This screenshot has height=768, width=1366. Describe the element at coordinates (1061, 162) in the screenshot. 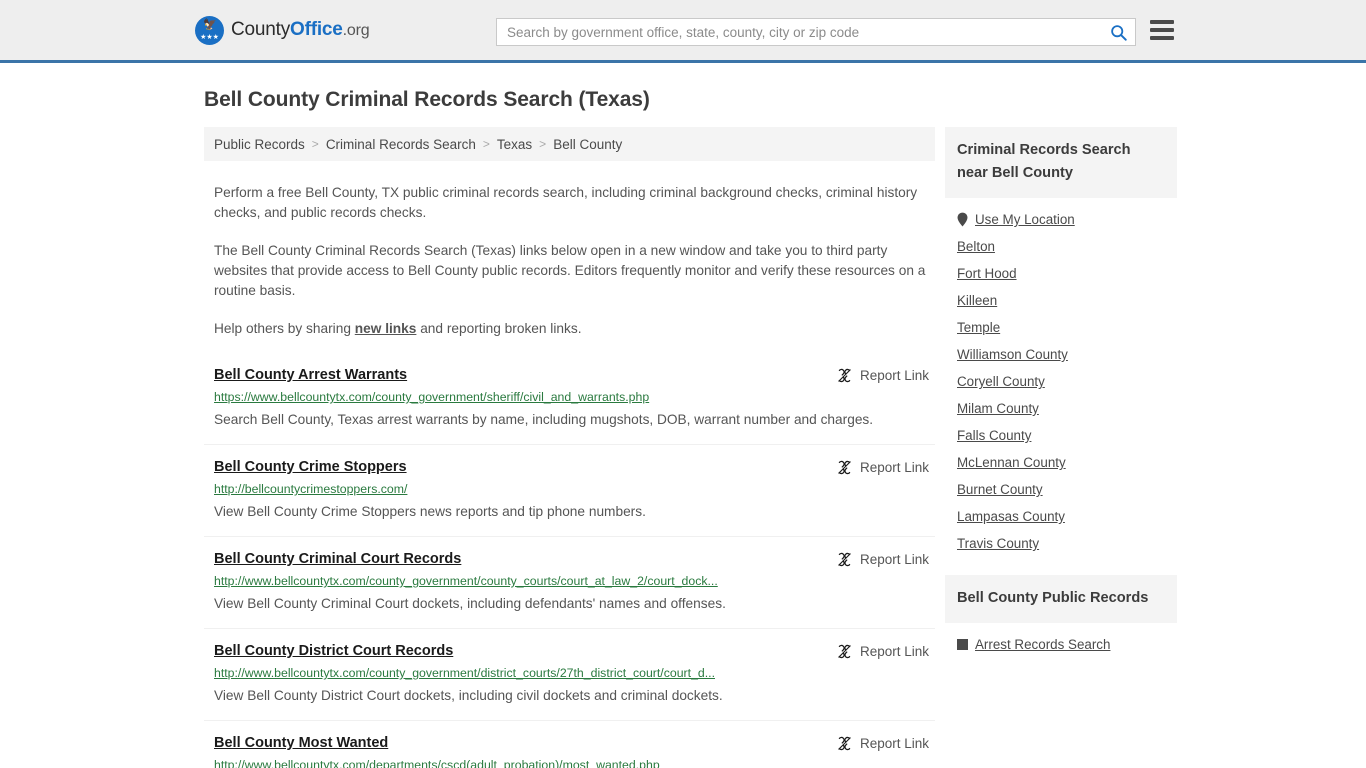

I see `sidebar-nearby-heading: Criminal Records Search near Bell County` at that location.